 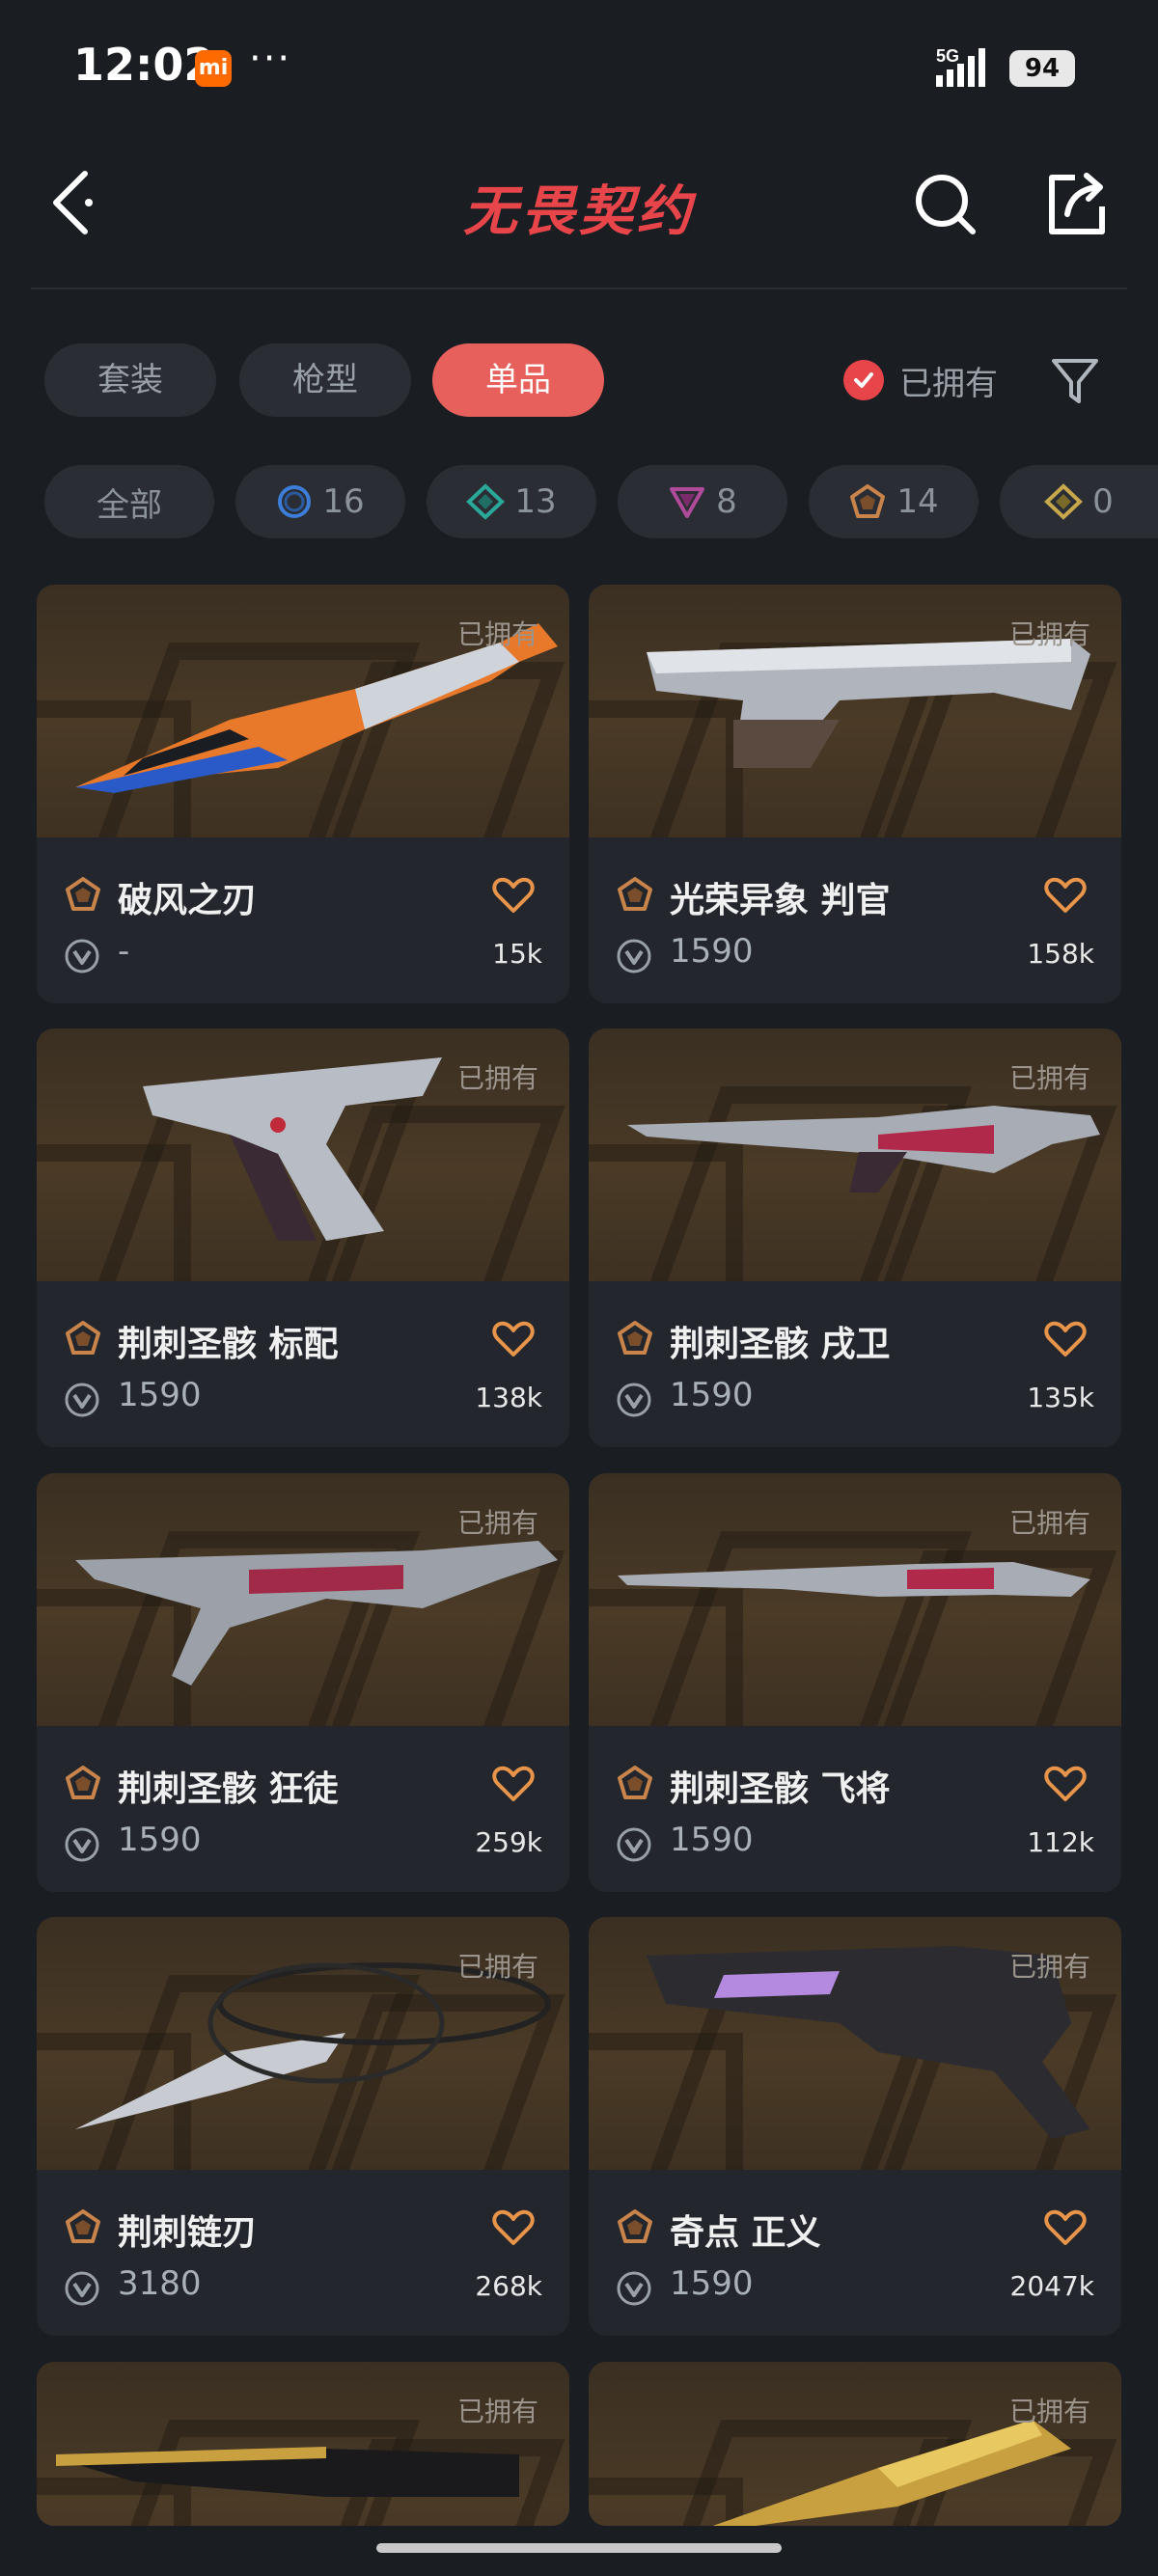 What do you see at coordinates (303, 2253) in the screenshot?
I see `skin-info: 荆刺链刃 3180 268k` at bounding box center [303, 2253].